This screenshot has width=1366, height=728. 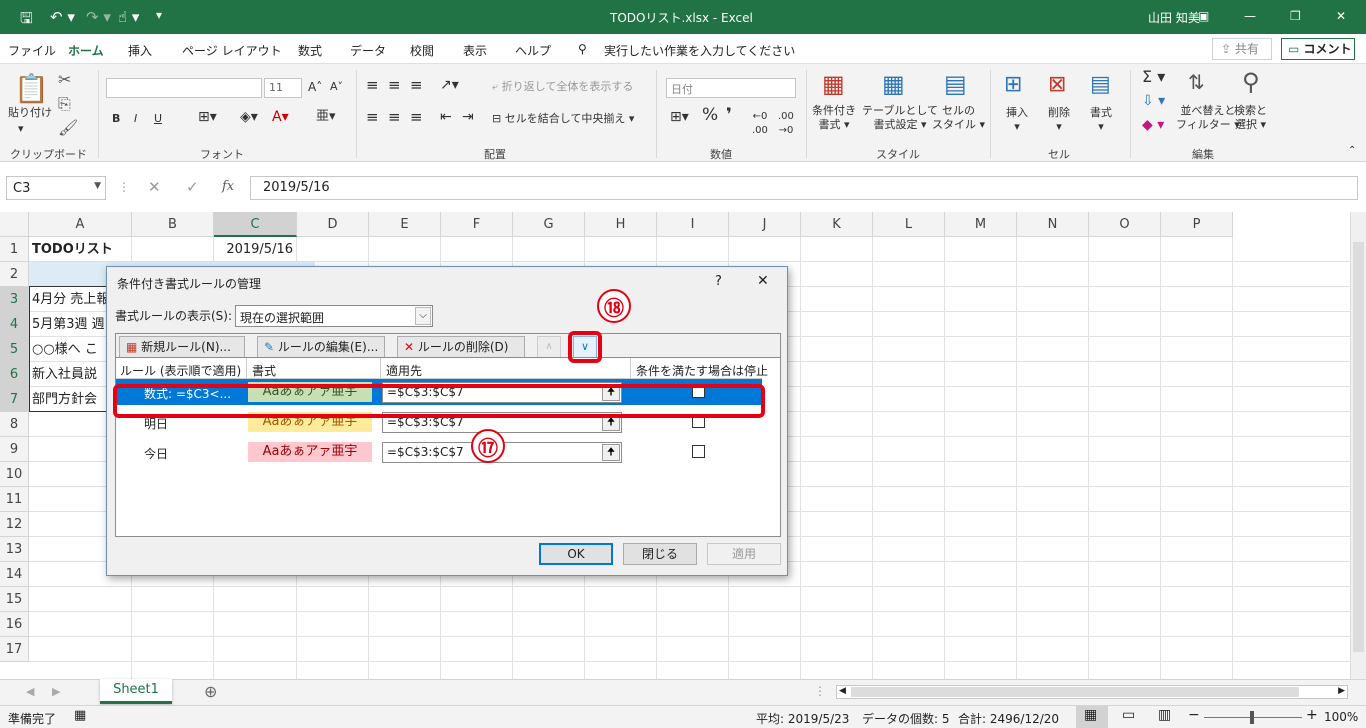 What do you see at coordinates (804, 188) in the screenshot?
I see `formula-input: 2019/5/16` at bounding box center [804, 188].